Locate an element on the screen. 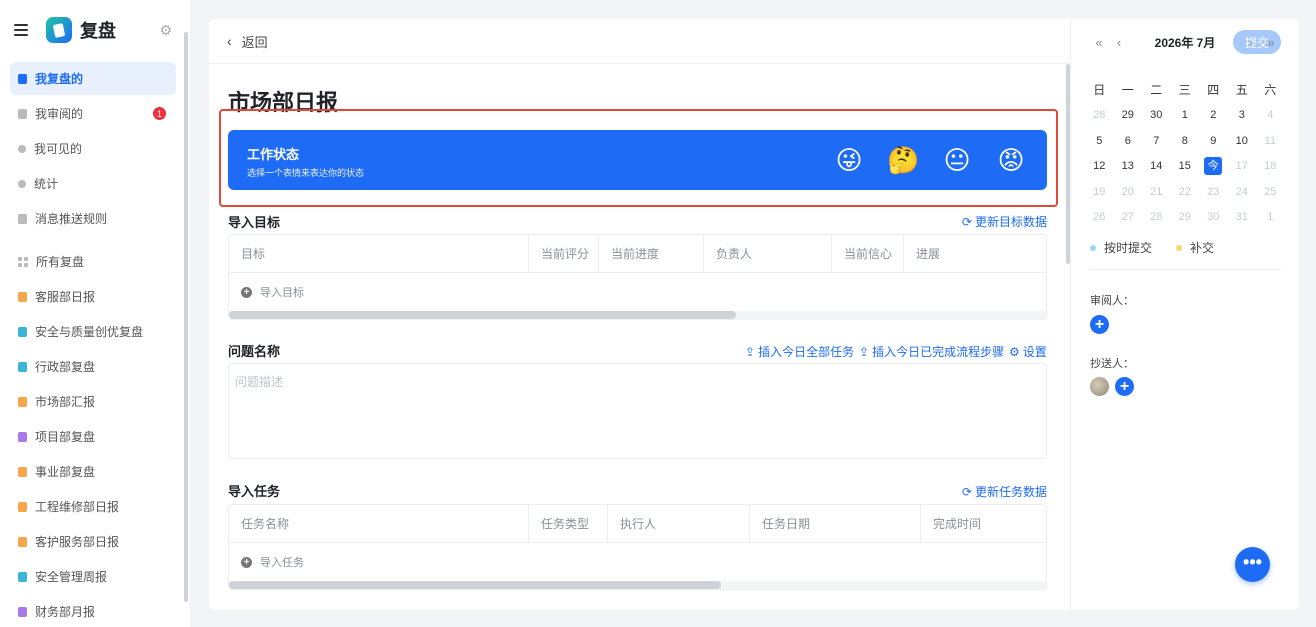 Image resolution: width=1316 pixels, height=627 pixels. insert-icon: ⇪ is located at coordinates (864, 351).